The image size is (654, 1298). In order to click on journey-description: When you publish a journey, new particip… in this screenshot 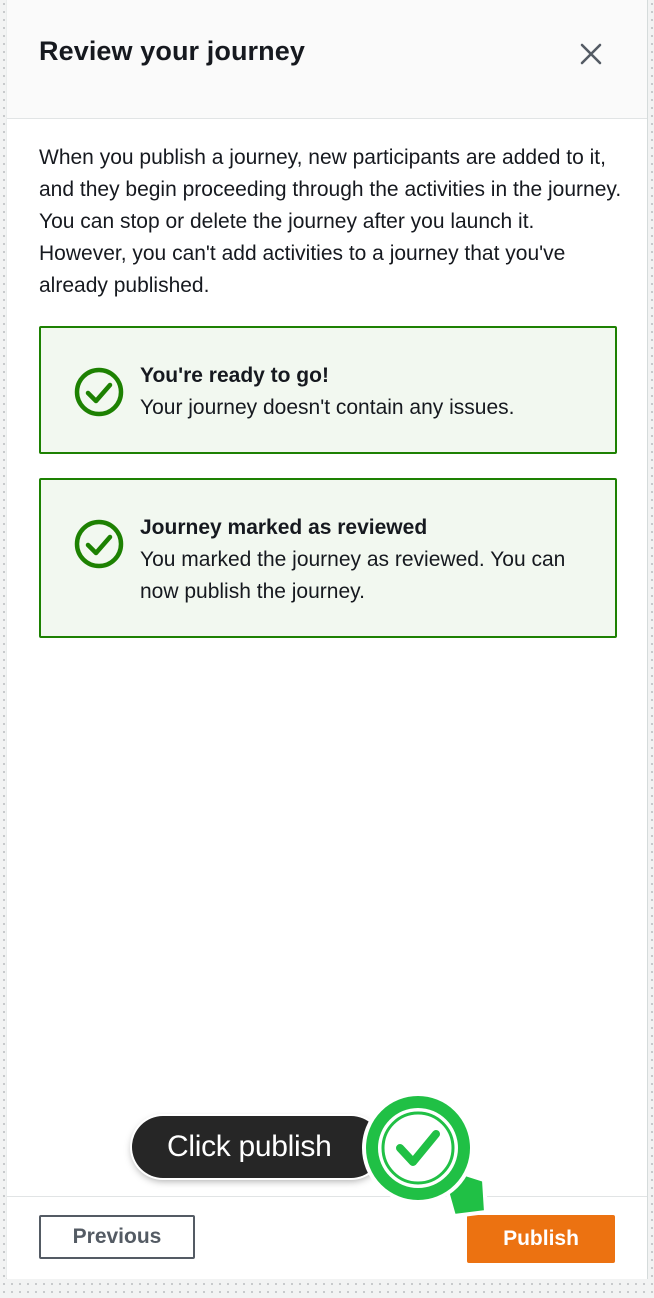, I will do `click(330, 221)`.